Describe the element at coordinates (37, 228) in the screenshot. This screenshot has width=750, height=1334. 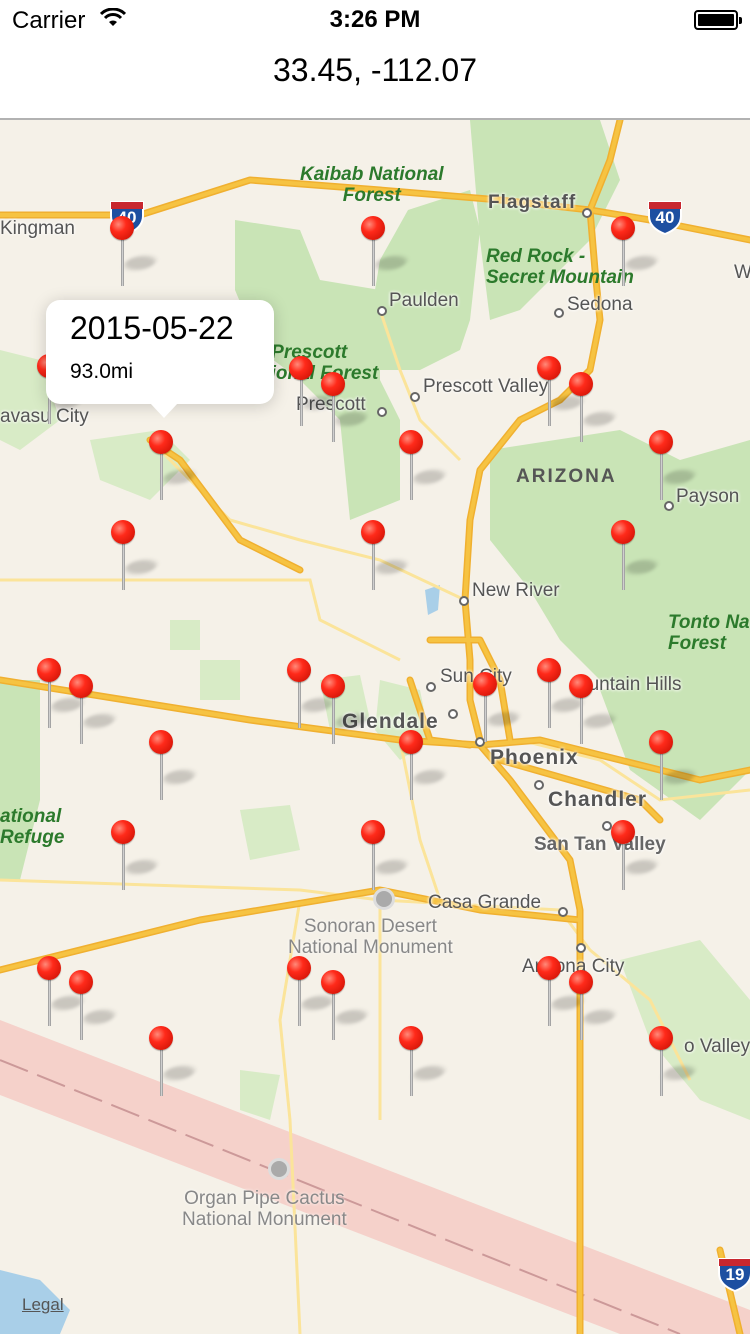
I see `city-label: Kingman` at that location.